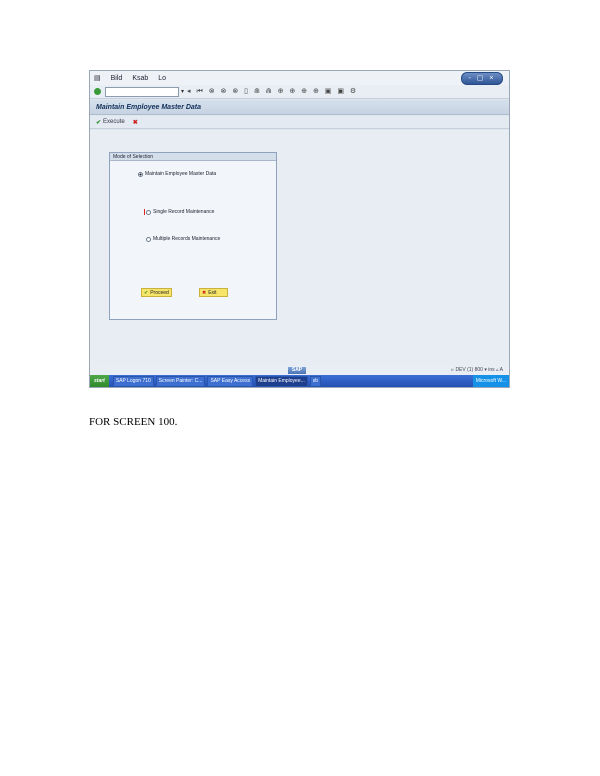 Image resolution: width=600 pixels, height=776 pixels. I want to click on radio-label: Maintain Employee Master Data, so click(181, 174).